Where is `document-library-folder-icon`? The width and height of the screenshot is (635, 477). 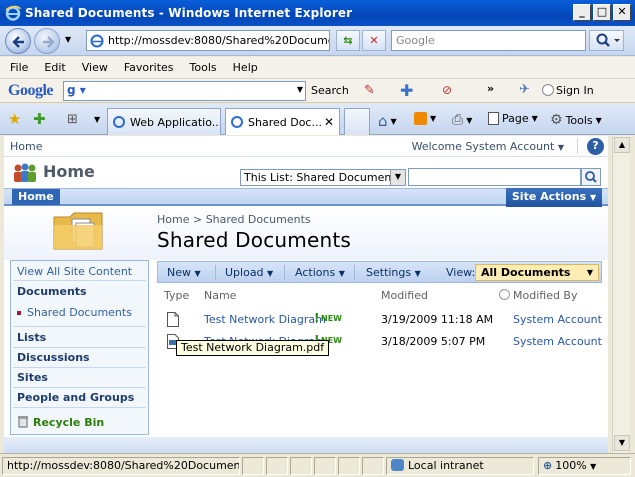
document-library-folder-icon is located at coordinates (78, 231).